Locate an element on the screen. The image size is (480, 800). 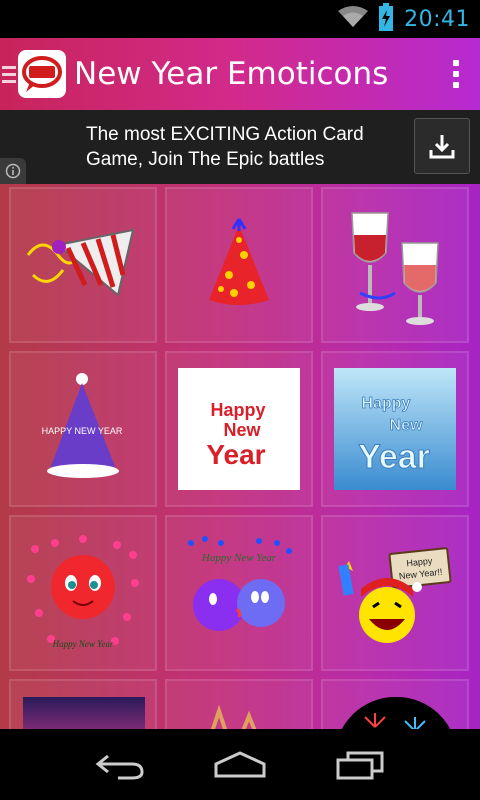
back-icon is located at coordinates (120, 765).